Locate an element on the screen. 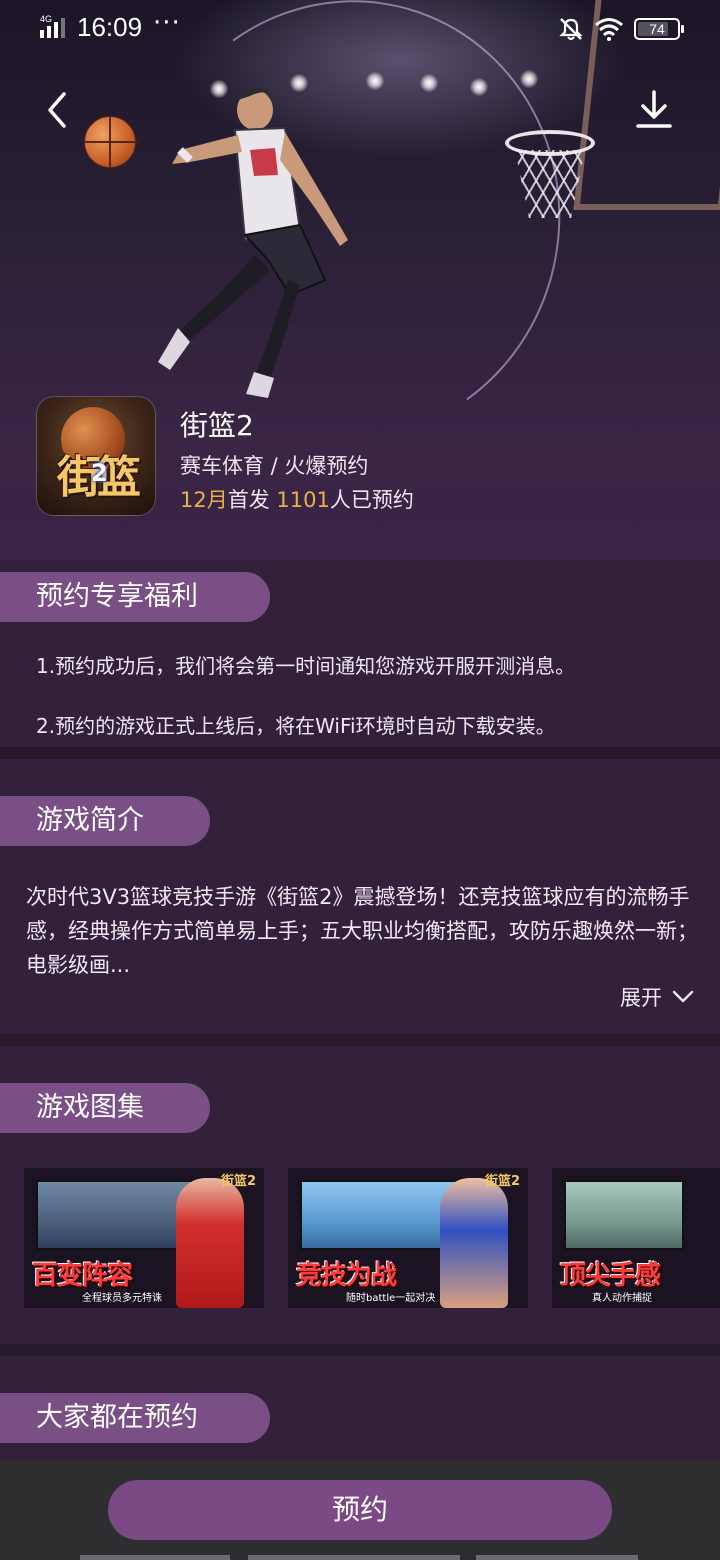 This screenshot has height=1560, width=720. release-month: 12月 is located at coordinates (204, 500).